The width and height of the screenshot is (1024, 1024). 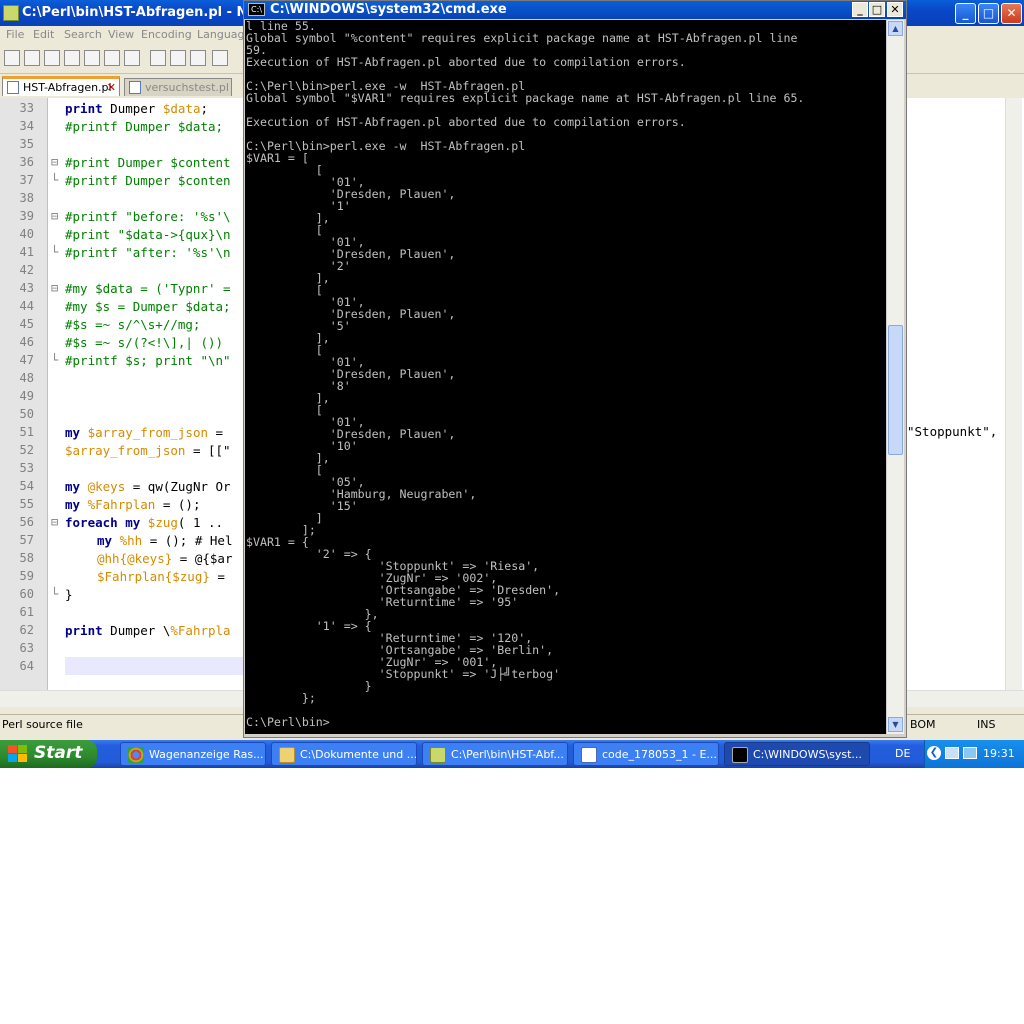 What do you see at coordinates (127, 540) in the screenshot?
I see `code-token: %hh` at bounding box center [127, 540].